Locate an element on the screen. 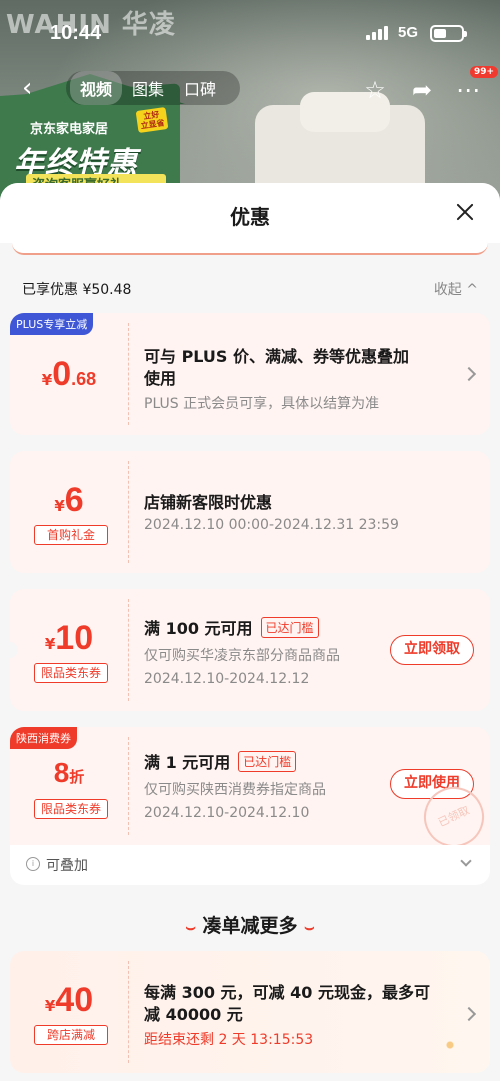 This screenshot has height=1081, width=500. discount-unit: 折 is located at coordinates (77, 777).